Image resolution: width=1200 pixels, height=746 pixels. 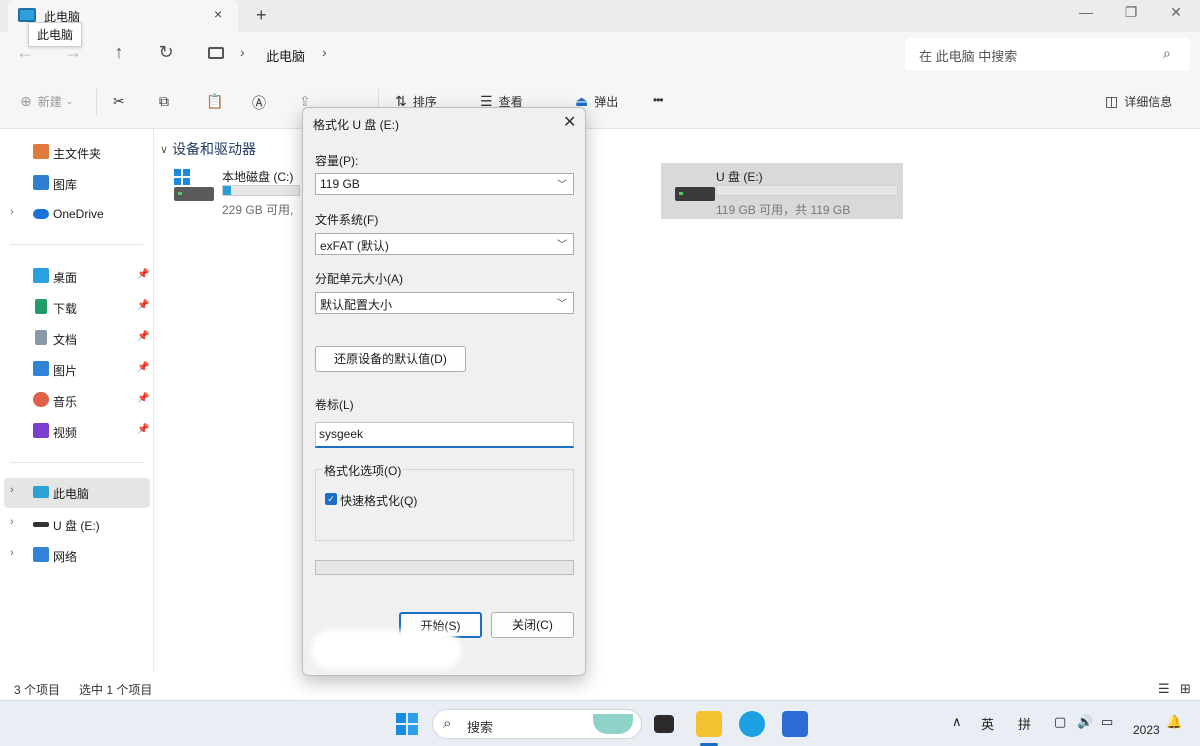 I want to click on sidebar-item-gallery: 图库, so click(x=77, y=183).